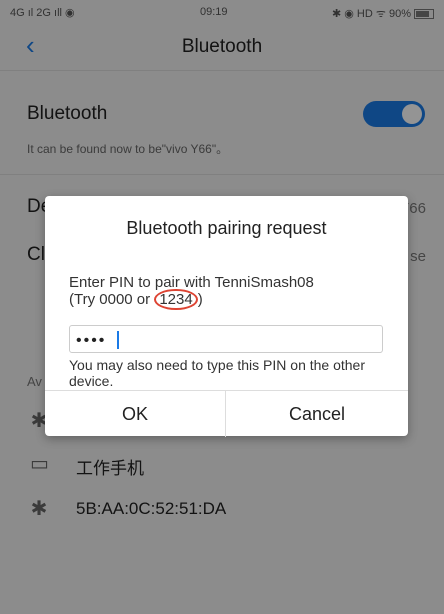 This screenshot has height=614, width=444. Describe the element at coordinates (229, 299) in the screenshot. I see `message-line-2: (Try 0000 or 1234)` at that location.